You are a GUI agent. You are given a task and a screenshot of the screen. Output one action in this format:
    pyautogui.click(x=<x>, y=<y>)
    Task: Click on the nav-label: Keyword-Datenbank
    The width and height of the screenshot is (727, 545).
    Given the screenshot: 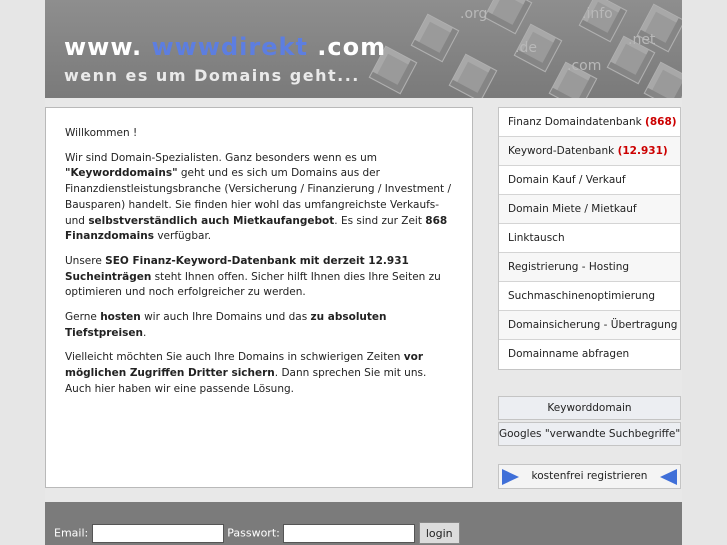 What is the action you would take?
    pyautogui.click(x=561, y=151)
    